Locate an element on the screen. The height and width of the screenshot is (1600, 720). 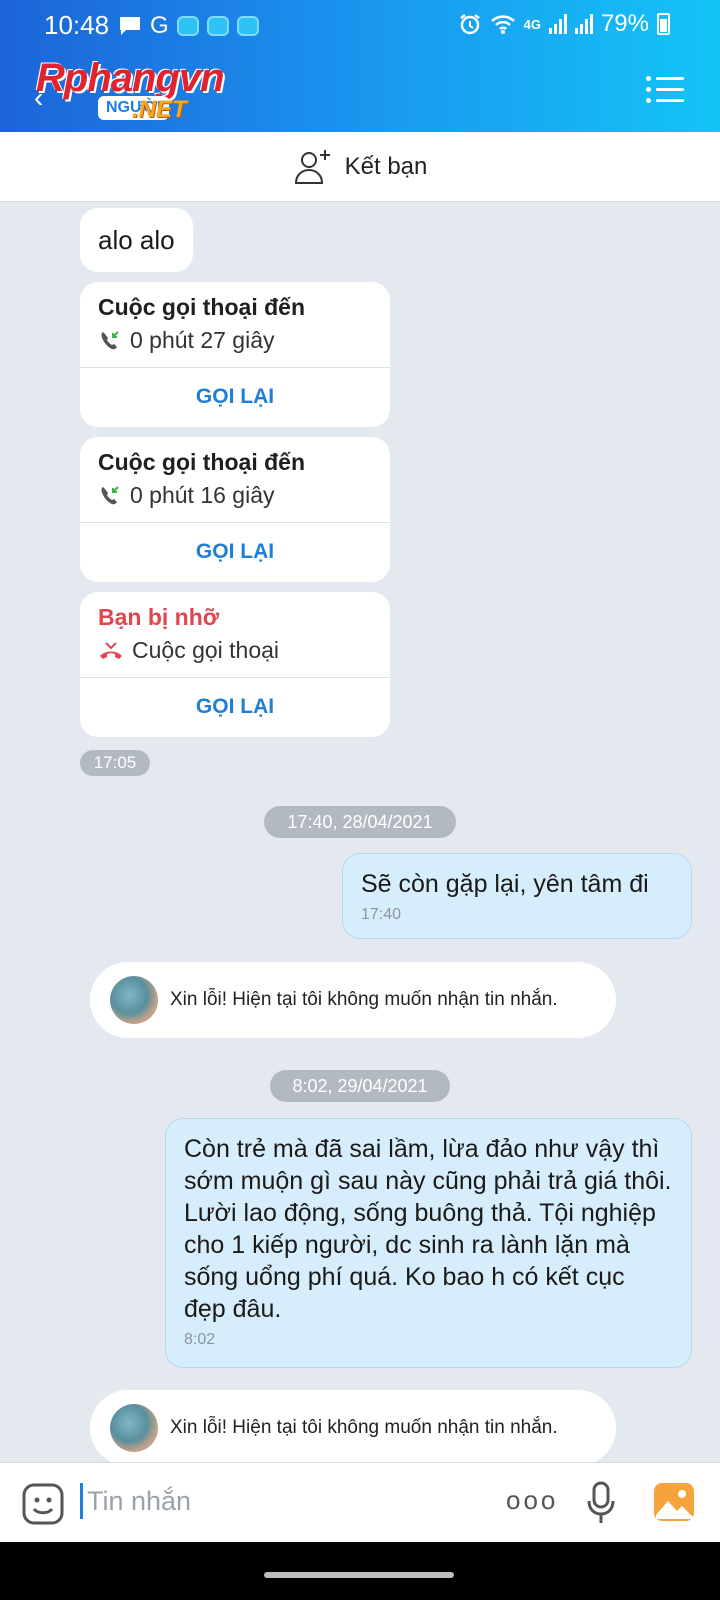
incoming-message: alo alo is located at coordinates (136, 240).